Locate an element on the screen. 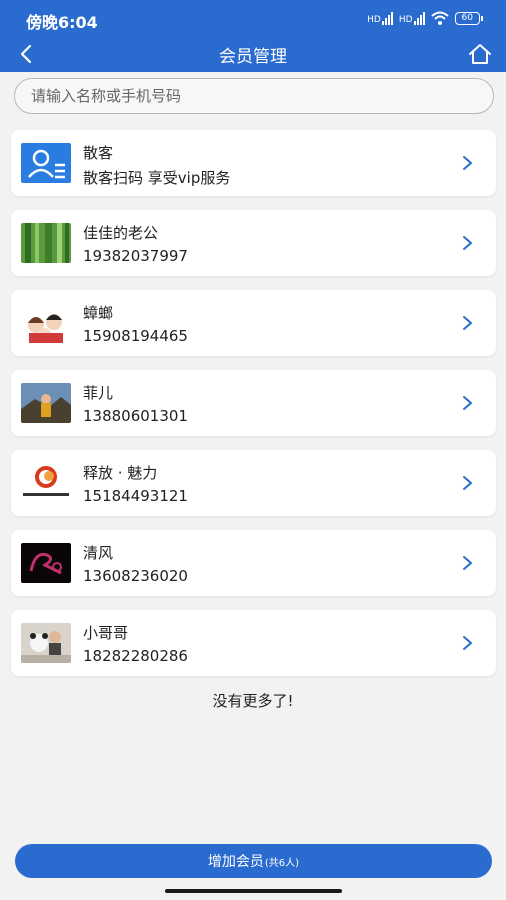 The image size is (506, 900). status-bar: 傍晚6:04 HD HD 60 is located at coordinates (253, 18).